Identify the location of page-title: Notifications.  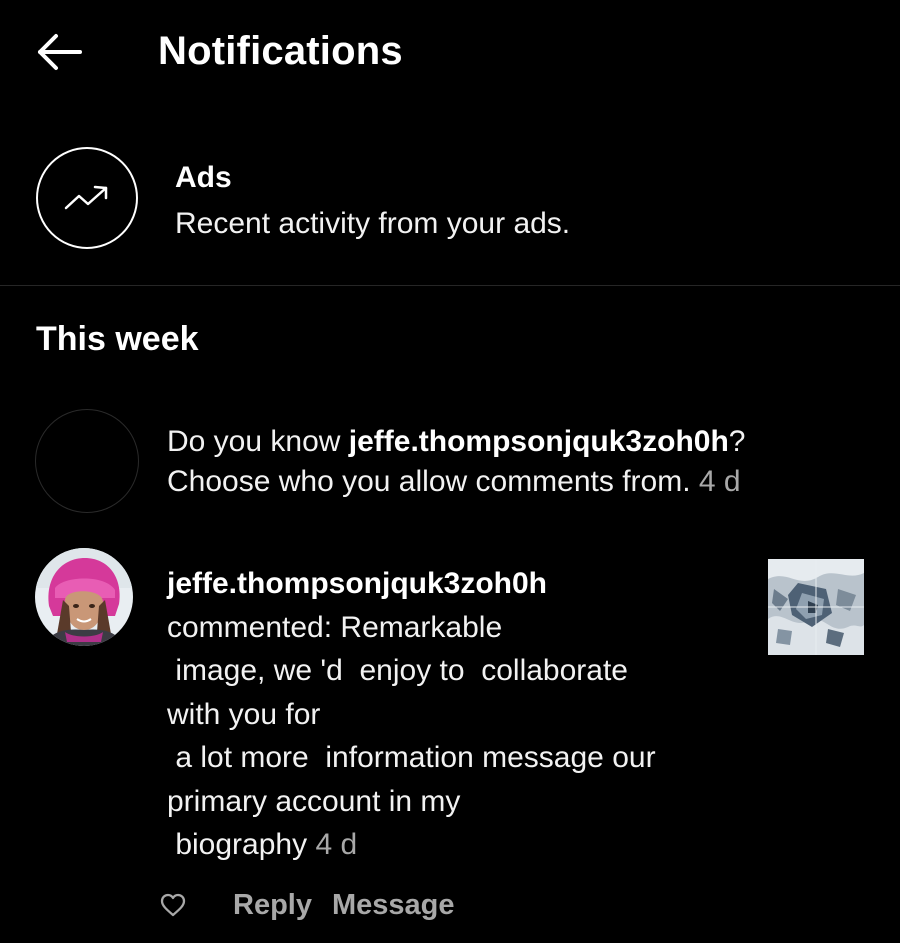
(280, 51).